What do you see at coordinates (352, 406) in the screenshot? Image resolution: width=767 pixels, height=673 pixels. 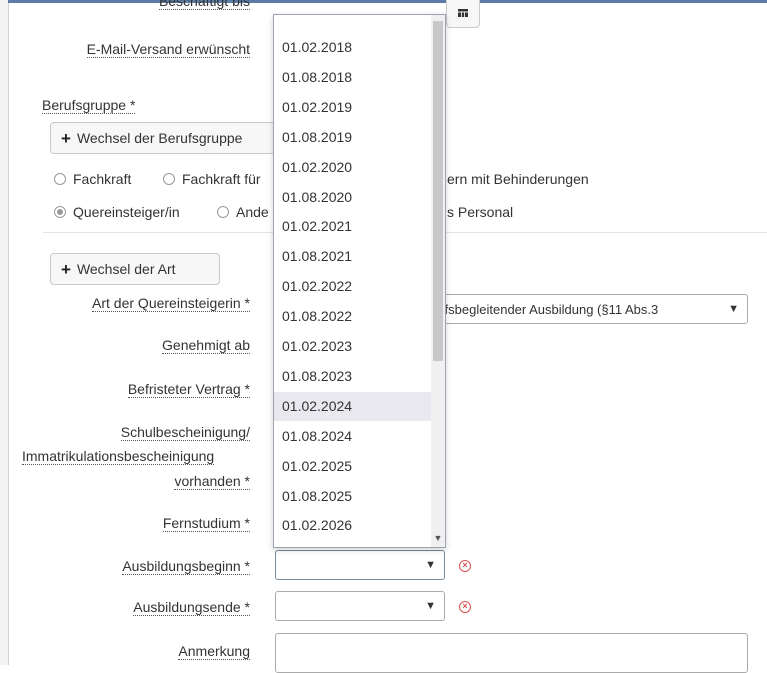 I see `dropdown-option: 01.02.2024` at bounding box center [352, 406].